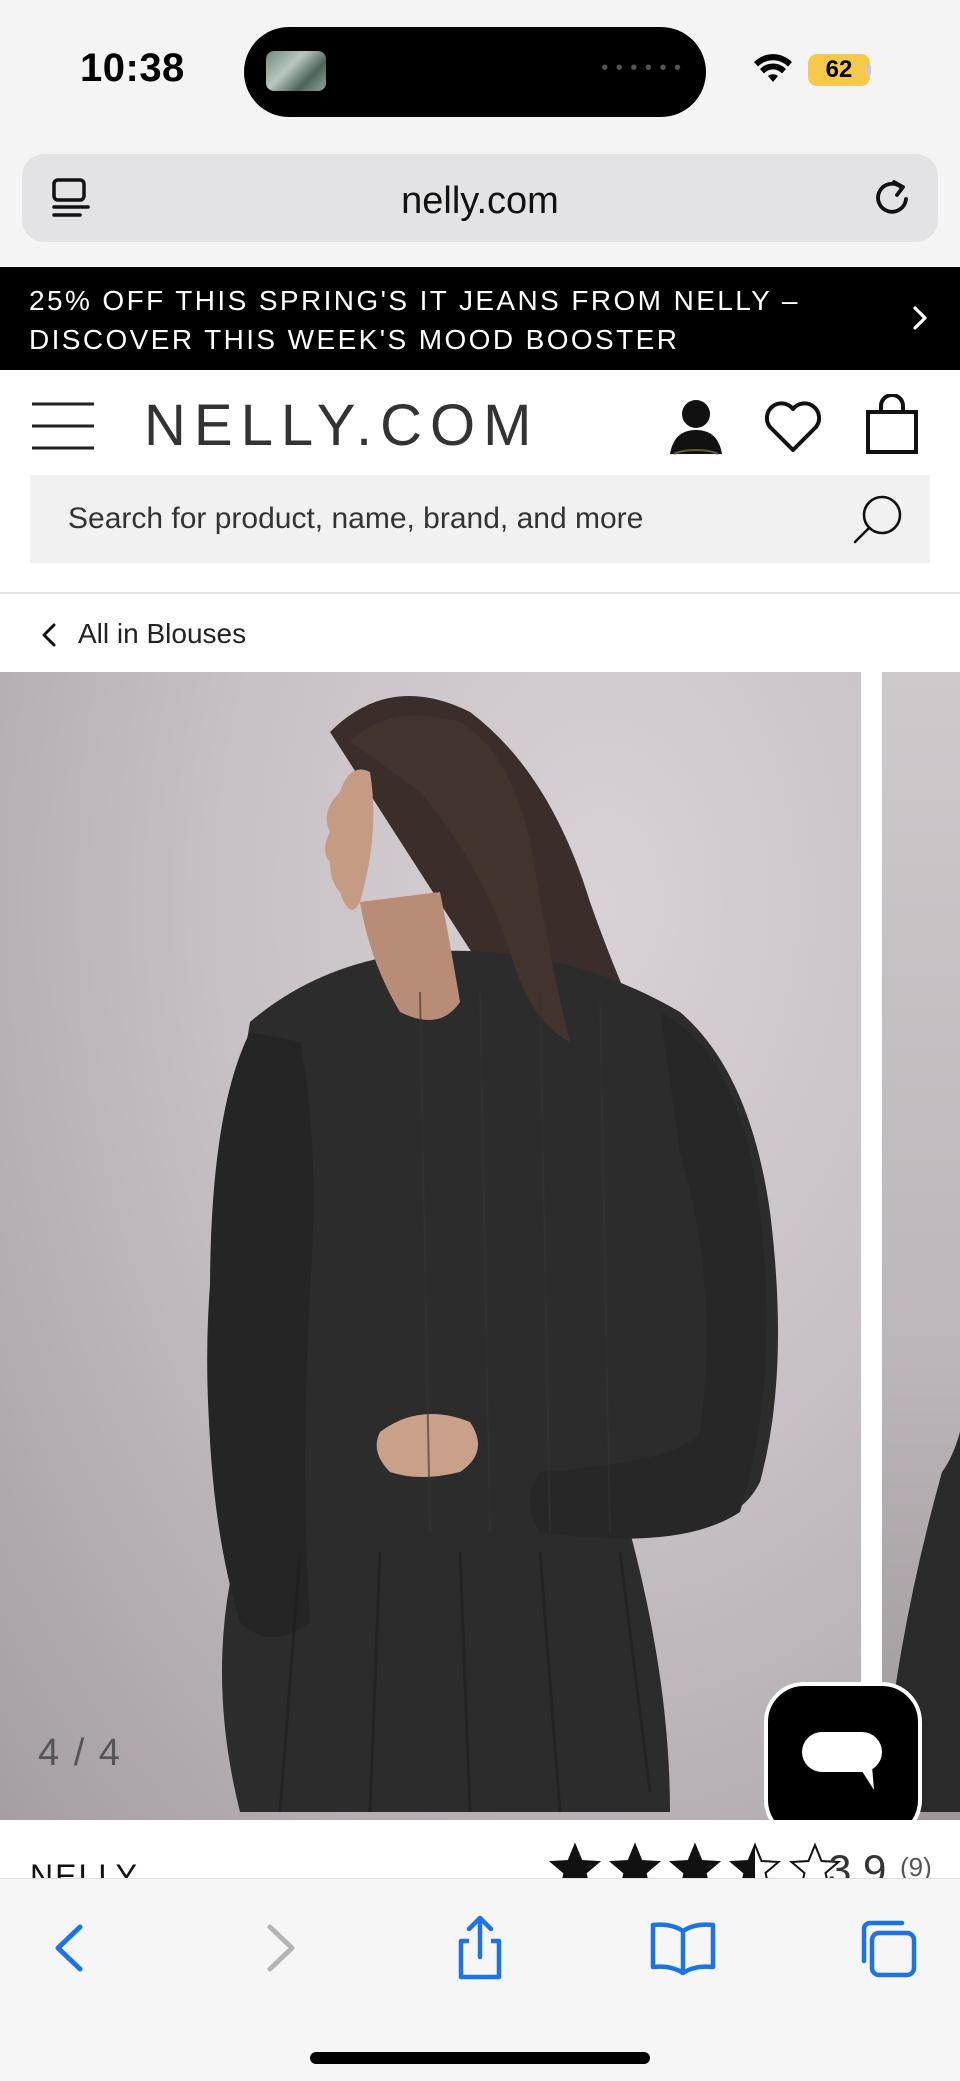  What do you see at coordinates (892, 425) in the screenshot?
I see `bag-icon` at bounding box center [892, 425].